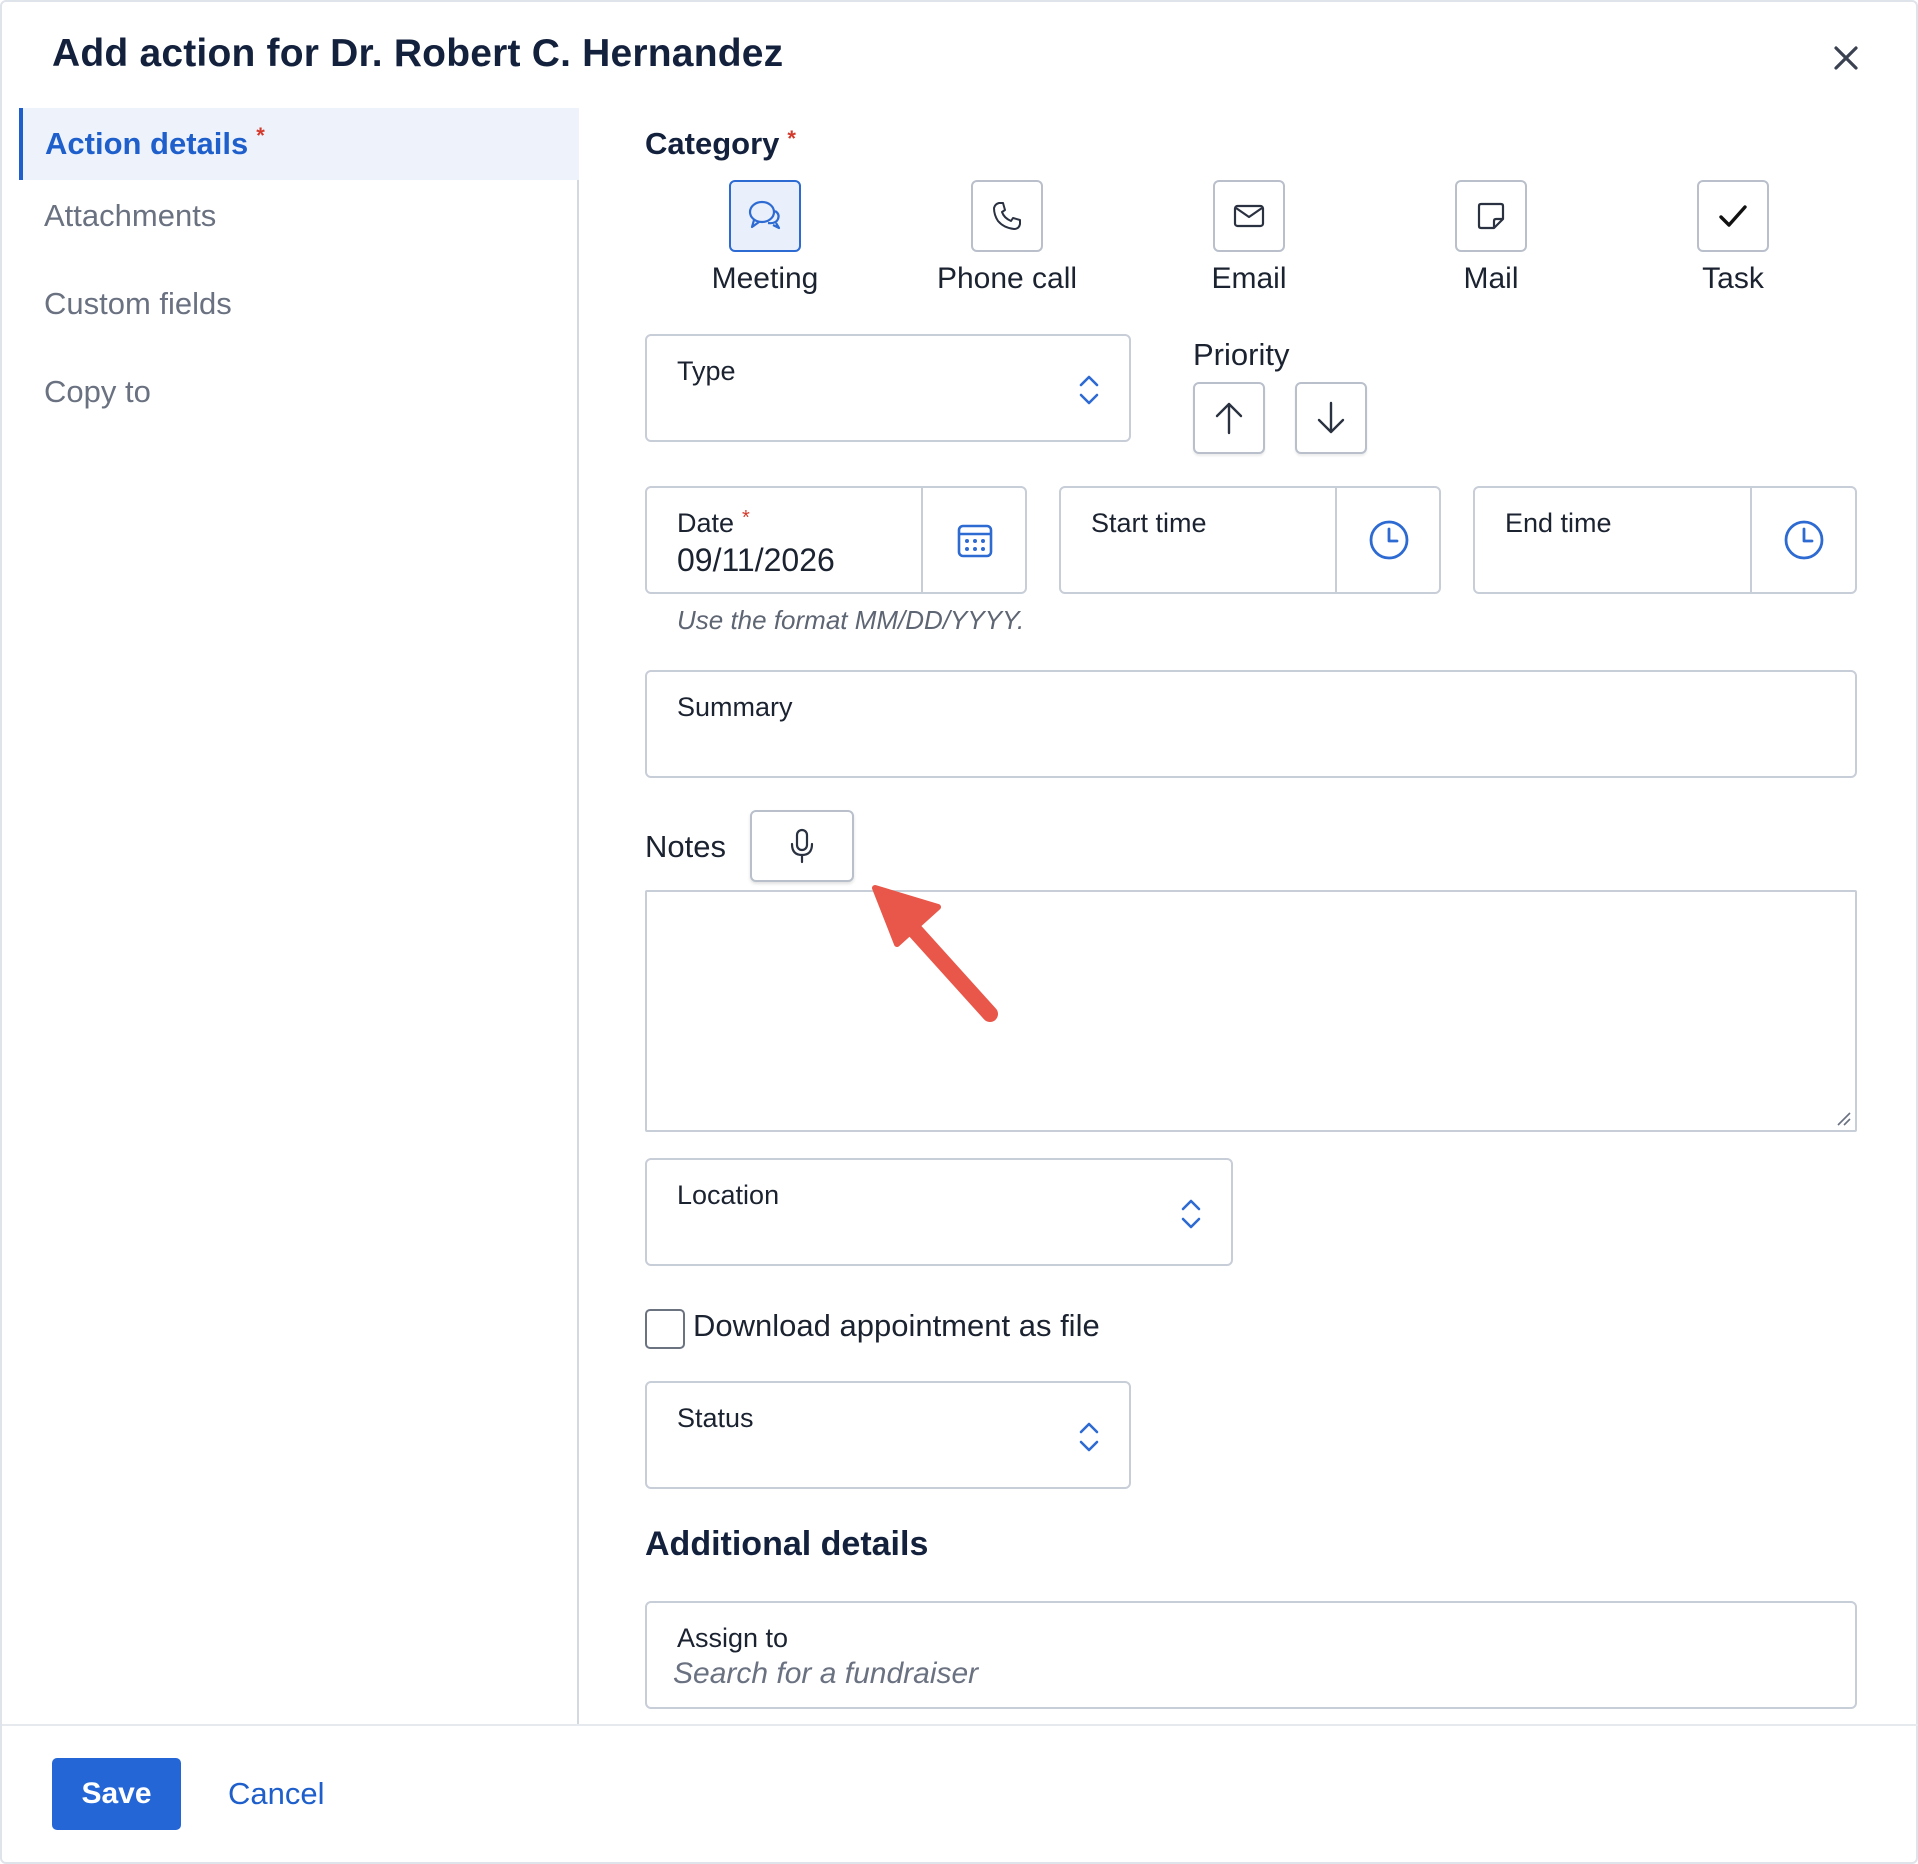 The image size is (1918, 1864). I want to click on summary-field: Summary, so click(1251, 724).